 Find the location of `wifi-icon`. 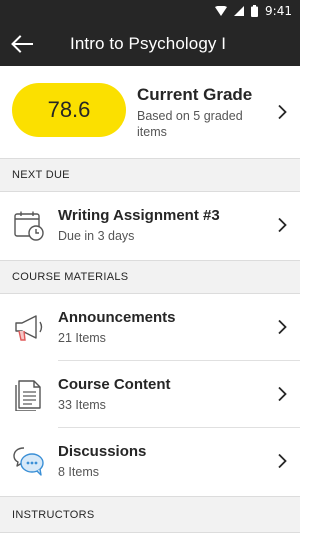

wifi-icon is located at coordinates (221, 10).